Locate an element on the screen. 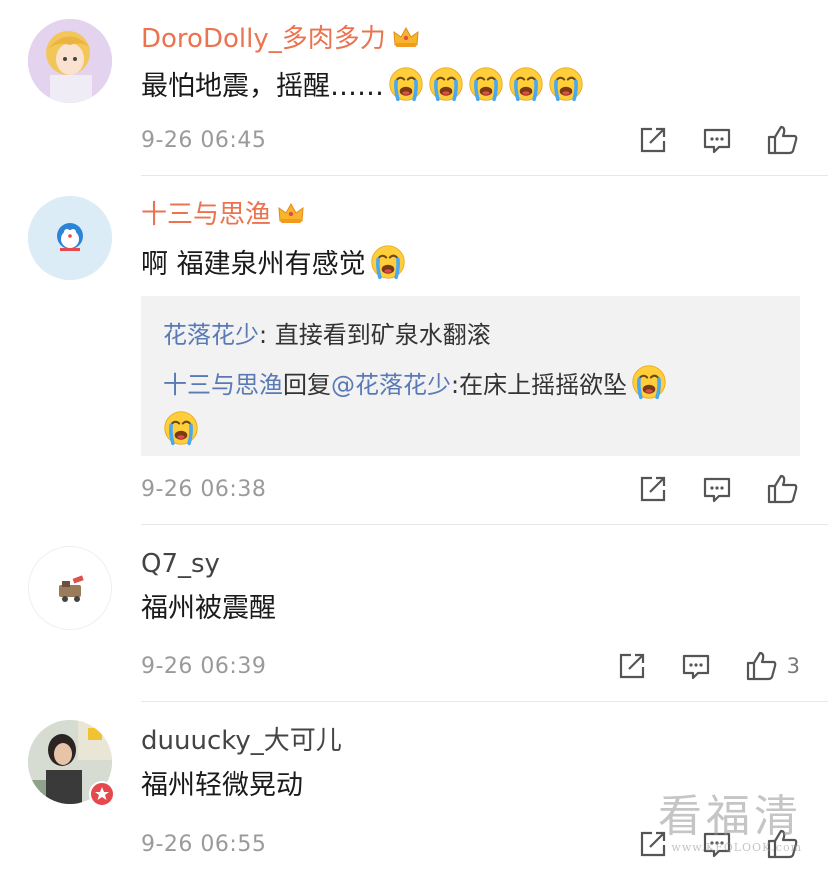 This screenshot has height=874, width=828. reply-username: 十三与思渔 is located at coordinates (223, 385).